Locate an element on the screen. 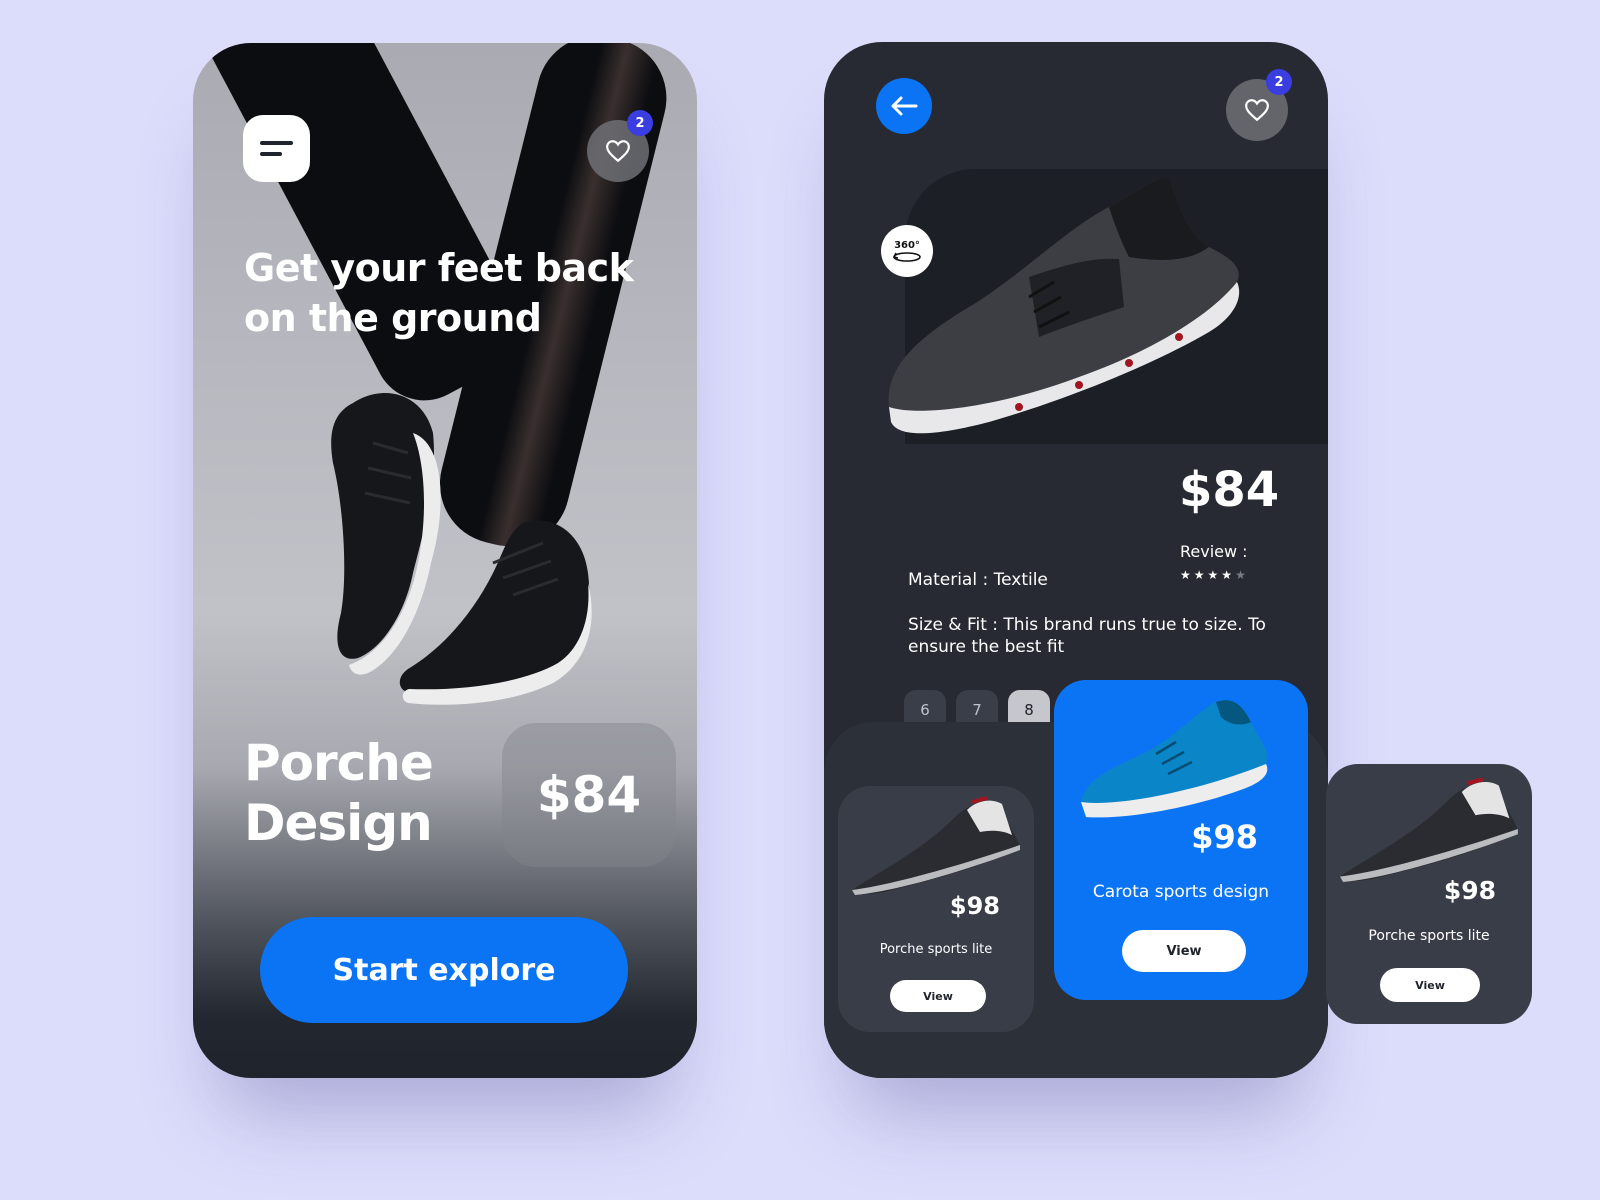 This screenshot has width=1600, height=1200. back-button is located at coordinates (904, 106).